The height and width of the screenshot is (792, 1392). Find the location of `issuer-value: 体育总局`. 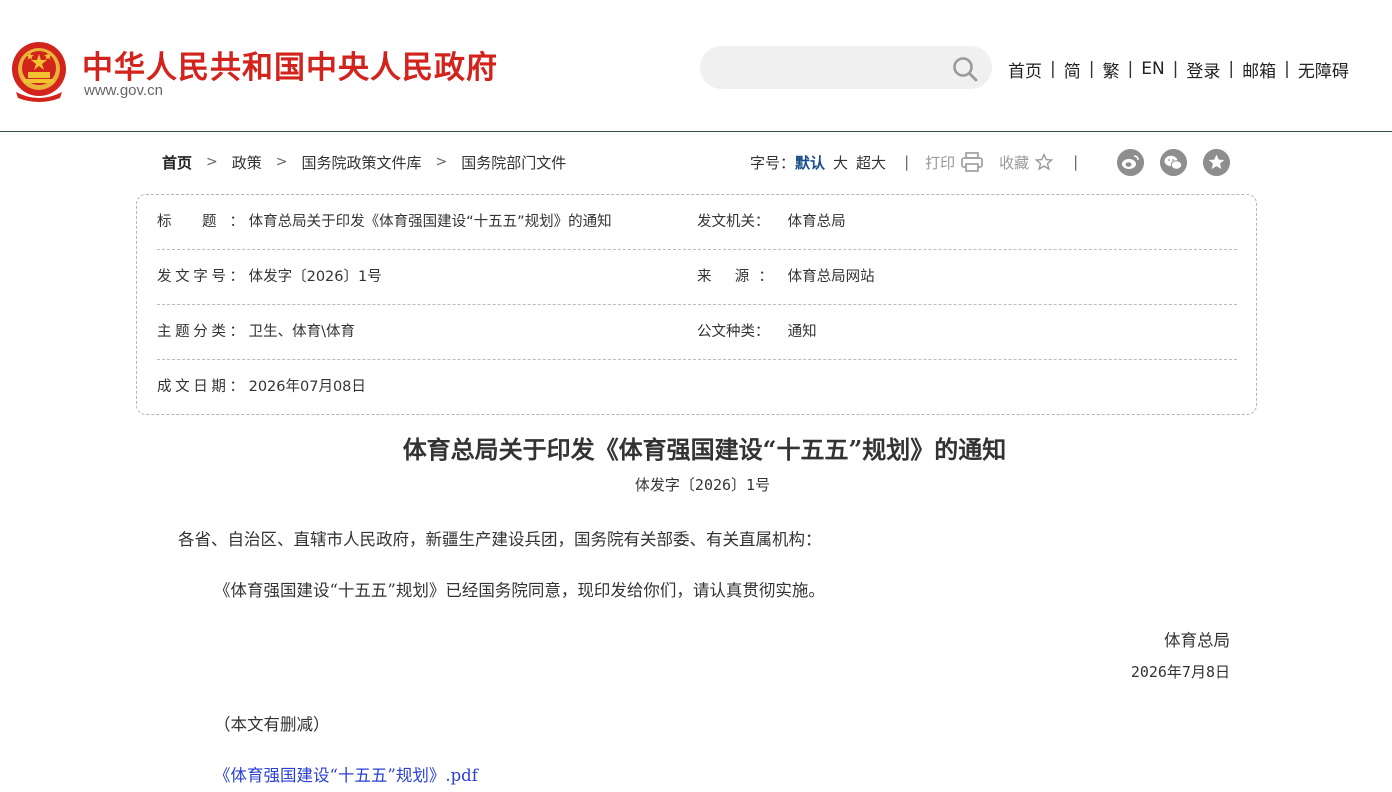

issuer-value: 体育总局 is located at coordinates (816, 222).